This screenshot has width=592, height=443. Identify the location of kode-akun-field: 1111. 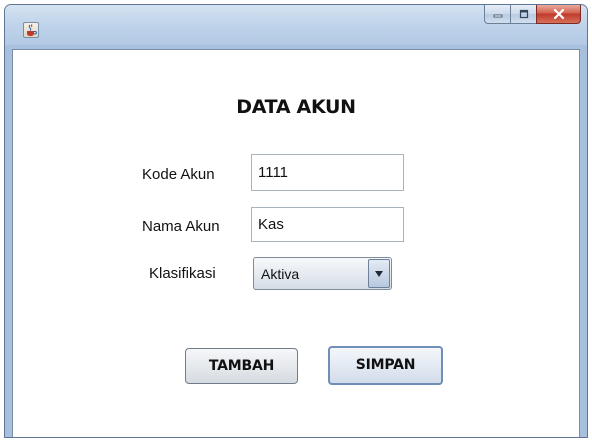
(327, 172).